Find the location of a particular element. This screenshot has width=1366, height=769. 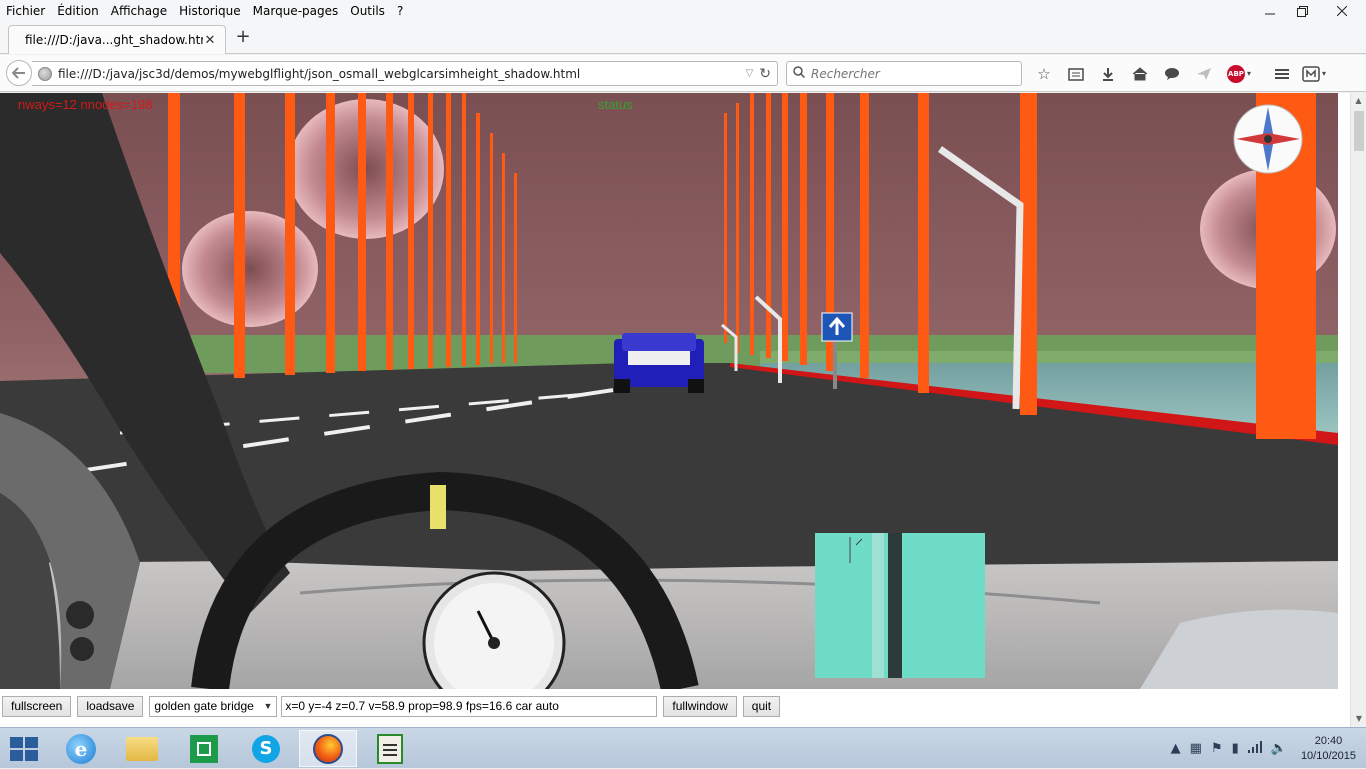

show-hidden-icon: ▲ is located at coordinates (1176, 748).